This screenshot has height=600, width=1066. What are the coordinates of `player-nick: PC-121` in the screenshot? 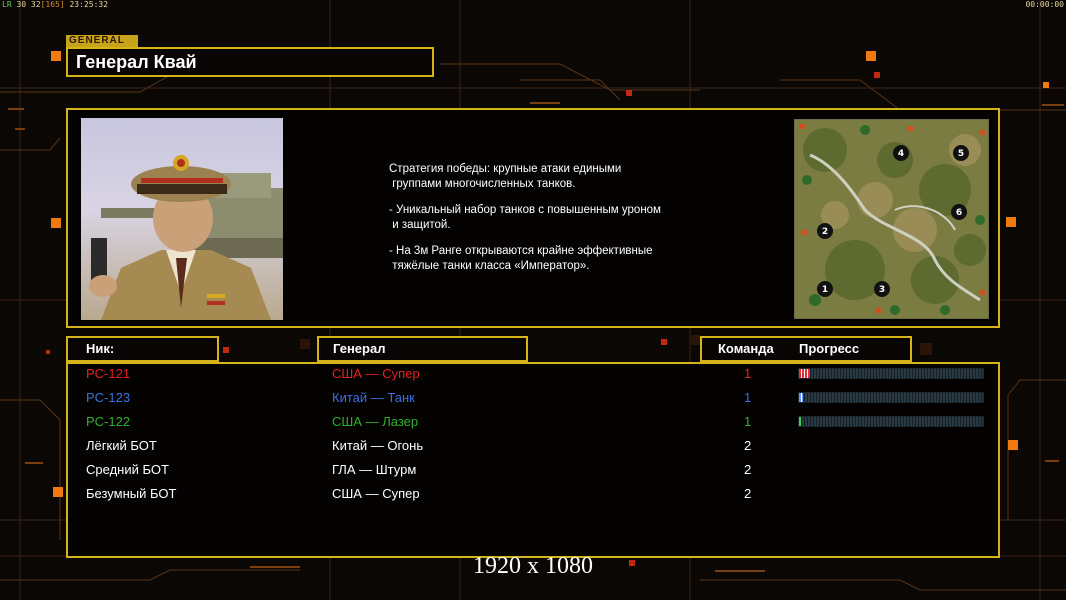 It's located at (108, 373).